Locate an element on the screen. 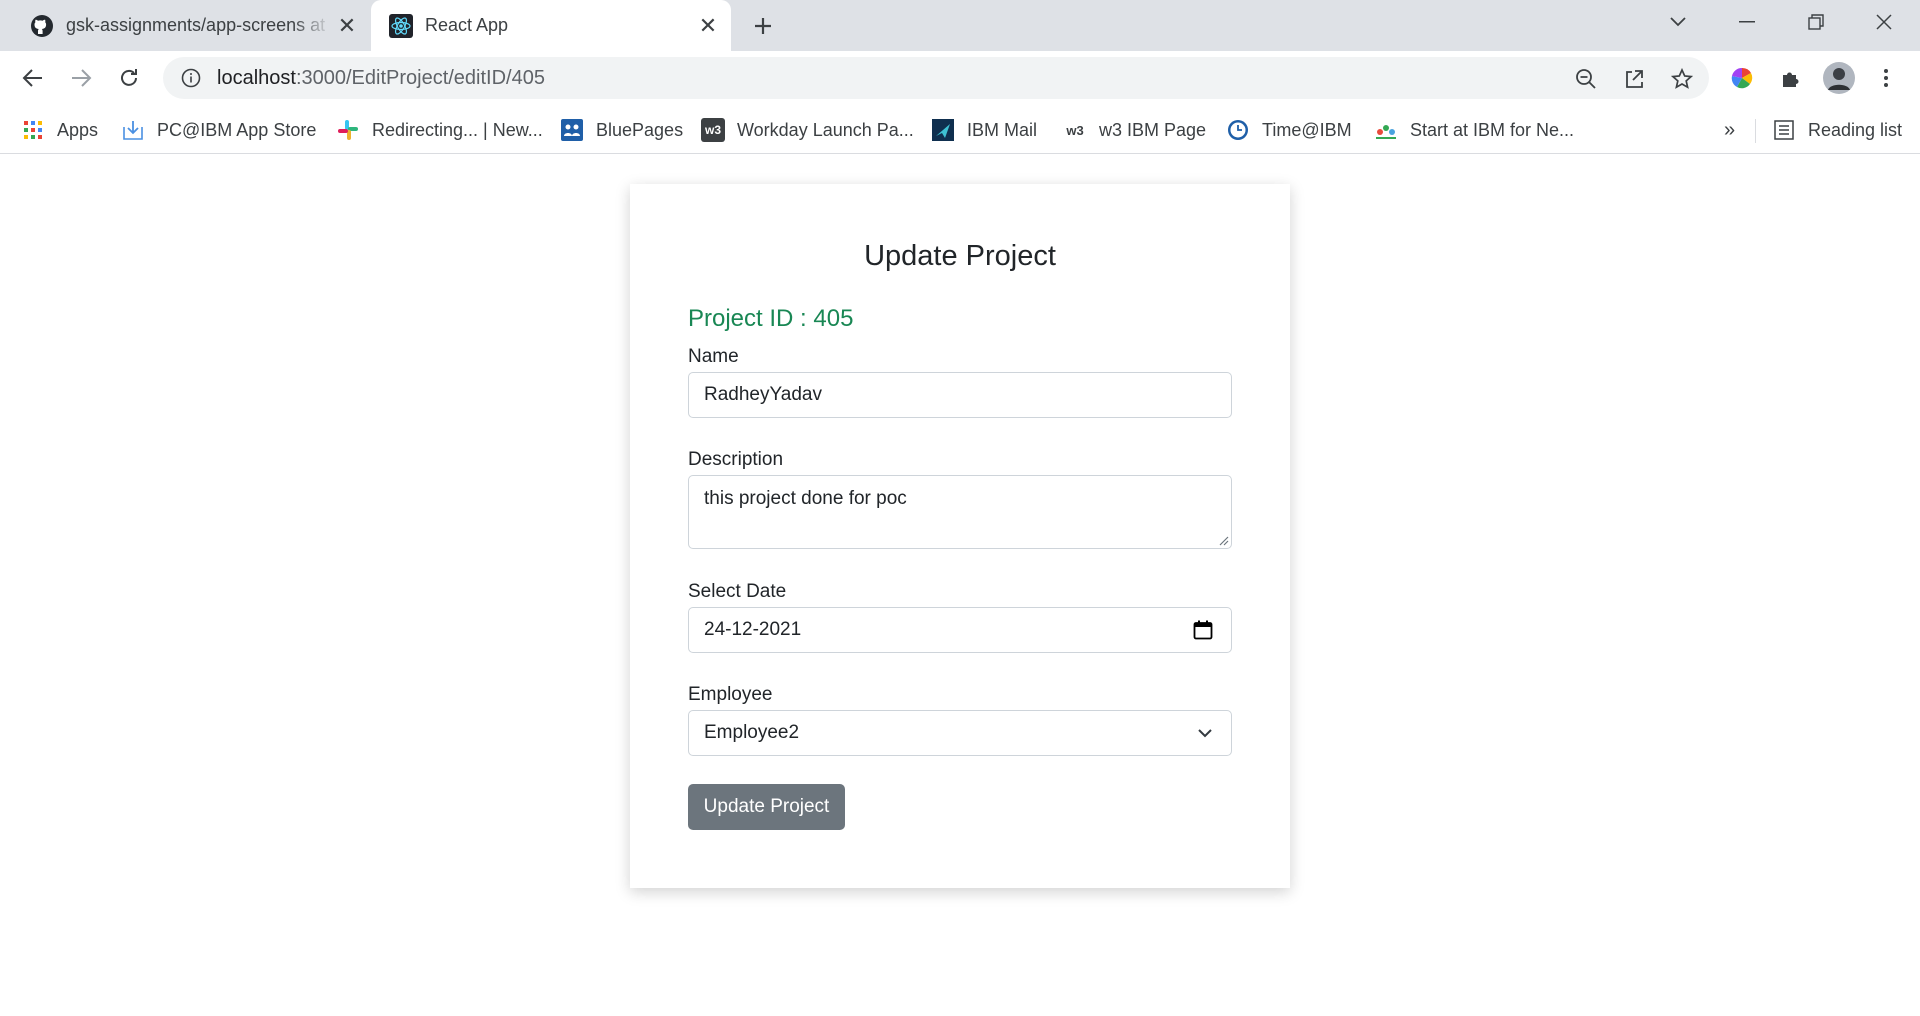 The width and height of the screenshot is (1920, 1016). github-icon is located at coordinates (42, 26).